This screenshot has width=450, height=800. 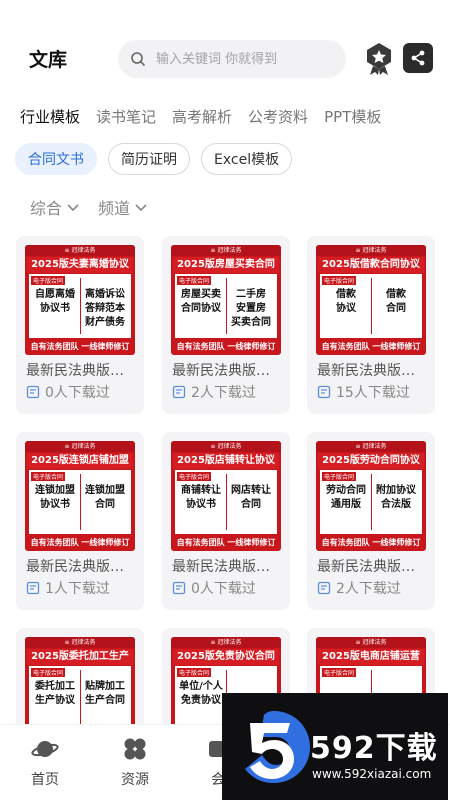 I want to click on thumb-left-text: 房屋买卖 合同协议, so click(x=201, y=301).